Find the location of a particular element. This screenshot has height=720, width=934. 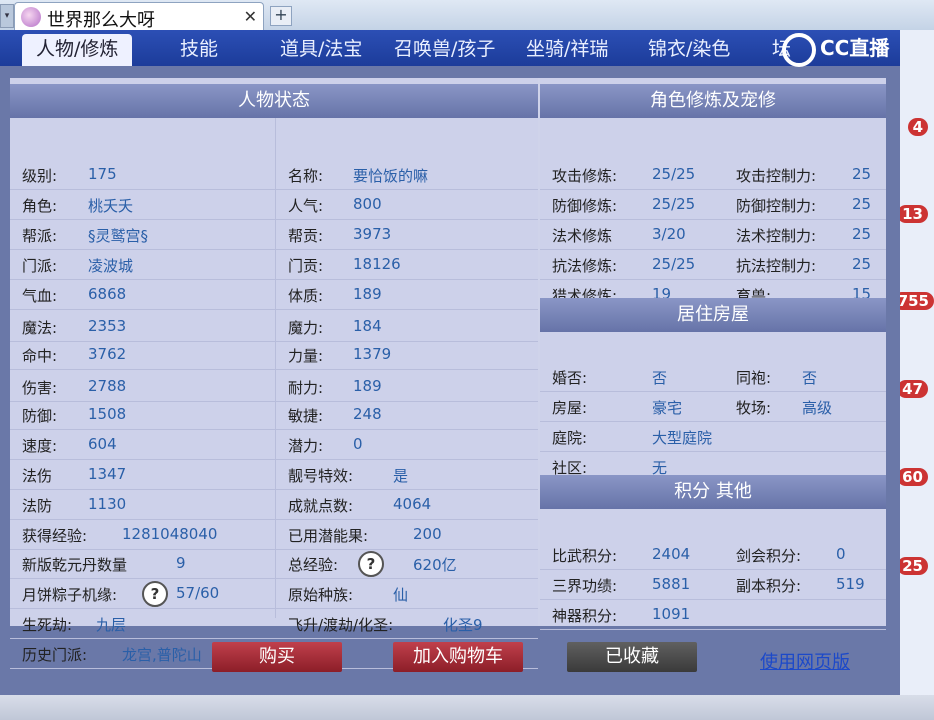

brand-logo: CC直播 is located at coordinates (835, 49).